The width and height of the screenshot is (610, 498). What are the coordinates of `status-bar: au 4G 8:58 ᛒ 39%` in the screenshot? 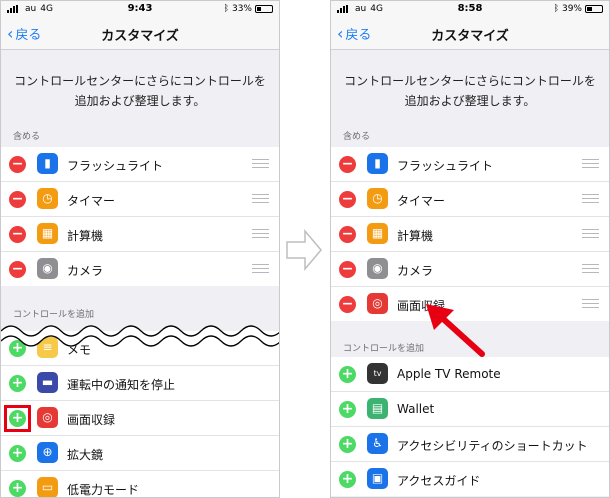 It's located at (470, 9).